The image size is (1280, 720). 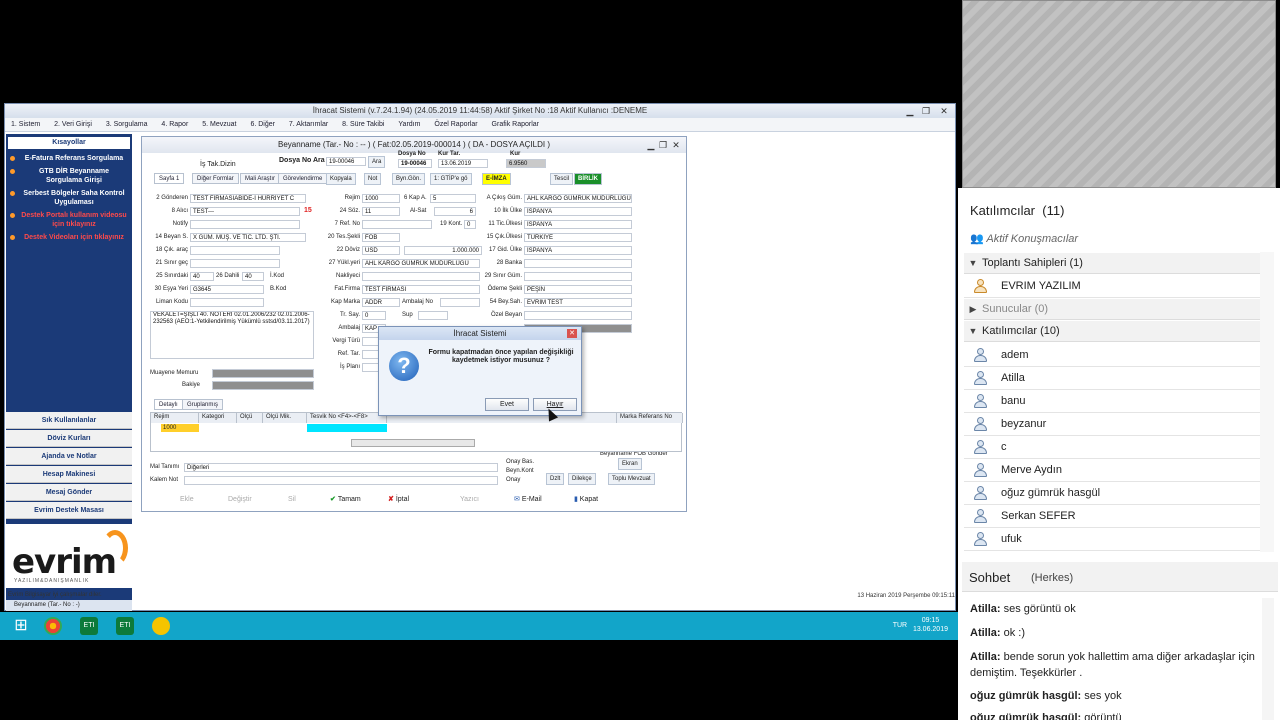 What do you see at coordinates (227, 302) in the screenshot?
I see `liman-kodu-input` at bounding box center [227, 302].